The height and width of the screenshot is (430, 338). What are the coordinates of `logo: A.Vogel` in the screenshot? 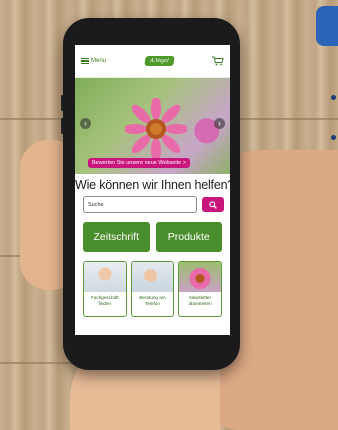 It's located at (159, 61).